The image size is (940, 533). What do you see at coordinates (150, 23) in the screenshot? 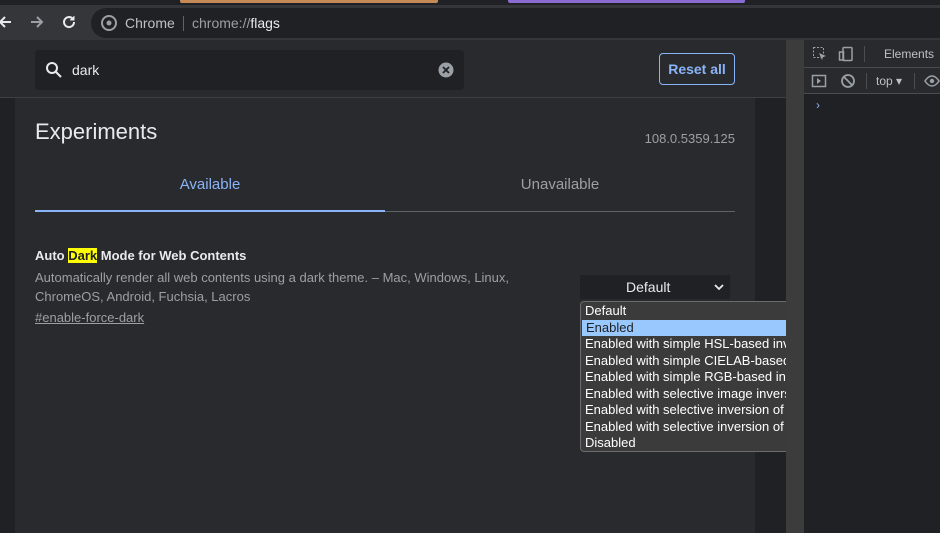
I see `omnibox-chrome-label: Chrome` at bounding box center [150, 23].